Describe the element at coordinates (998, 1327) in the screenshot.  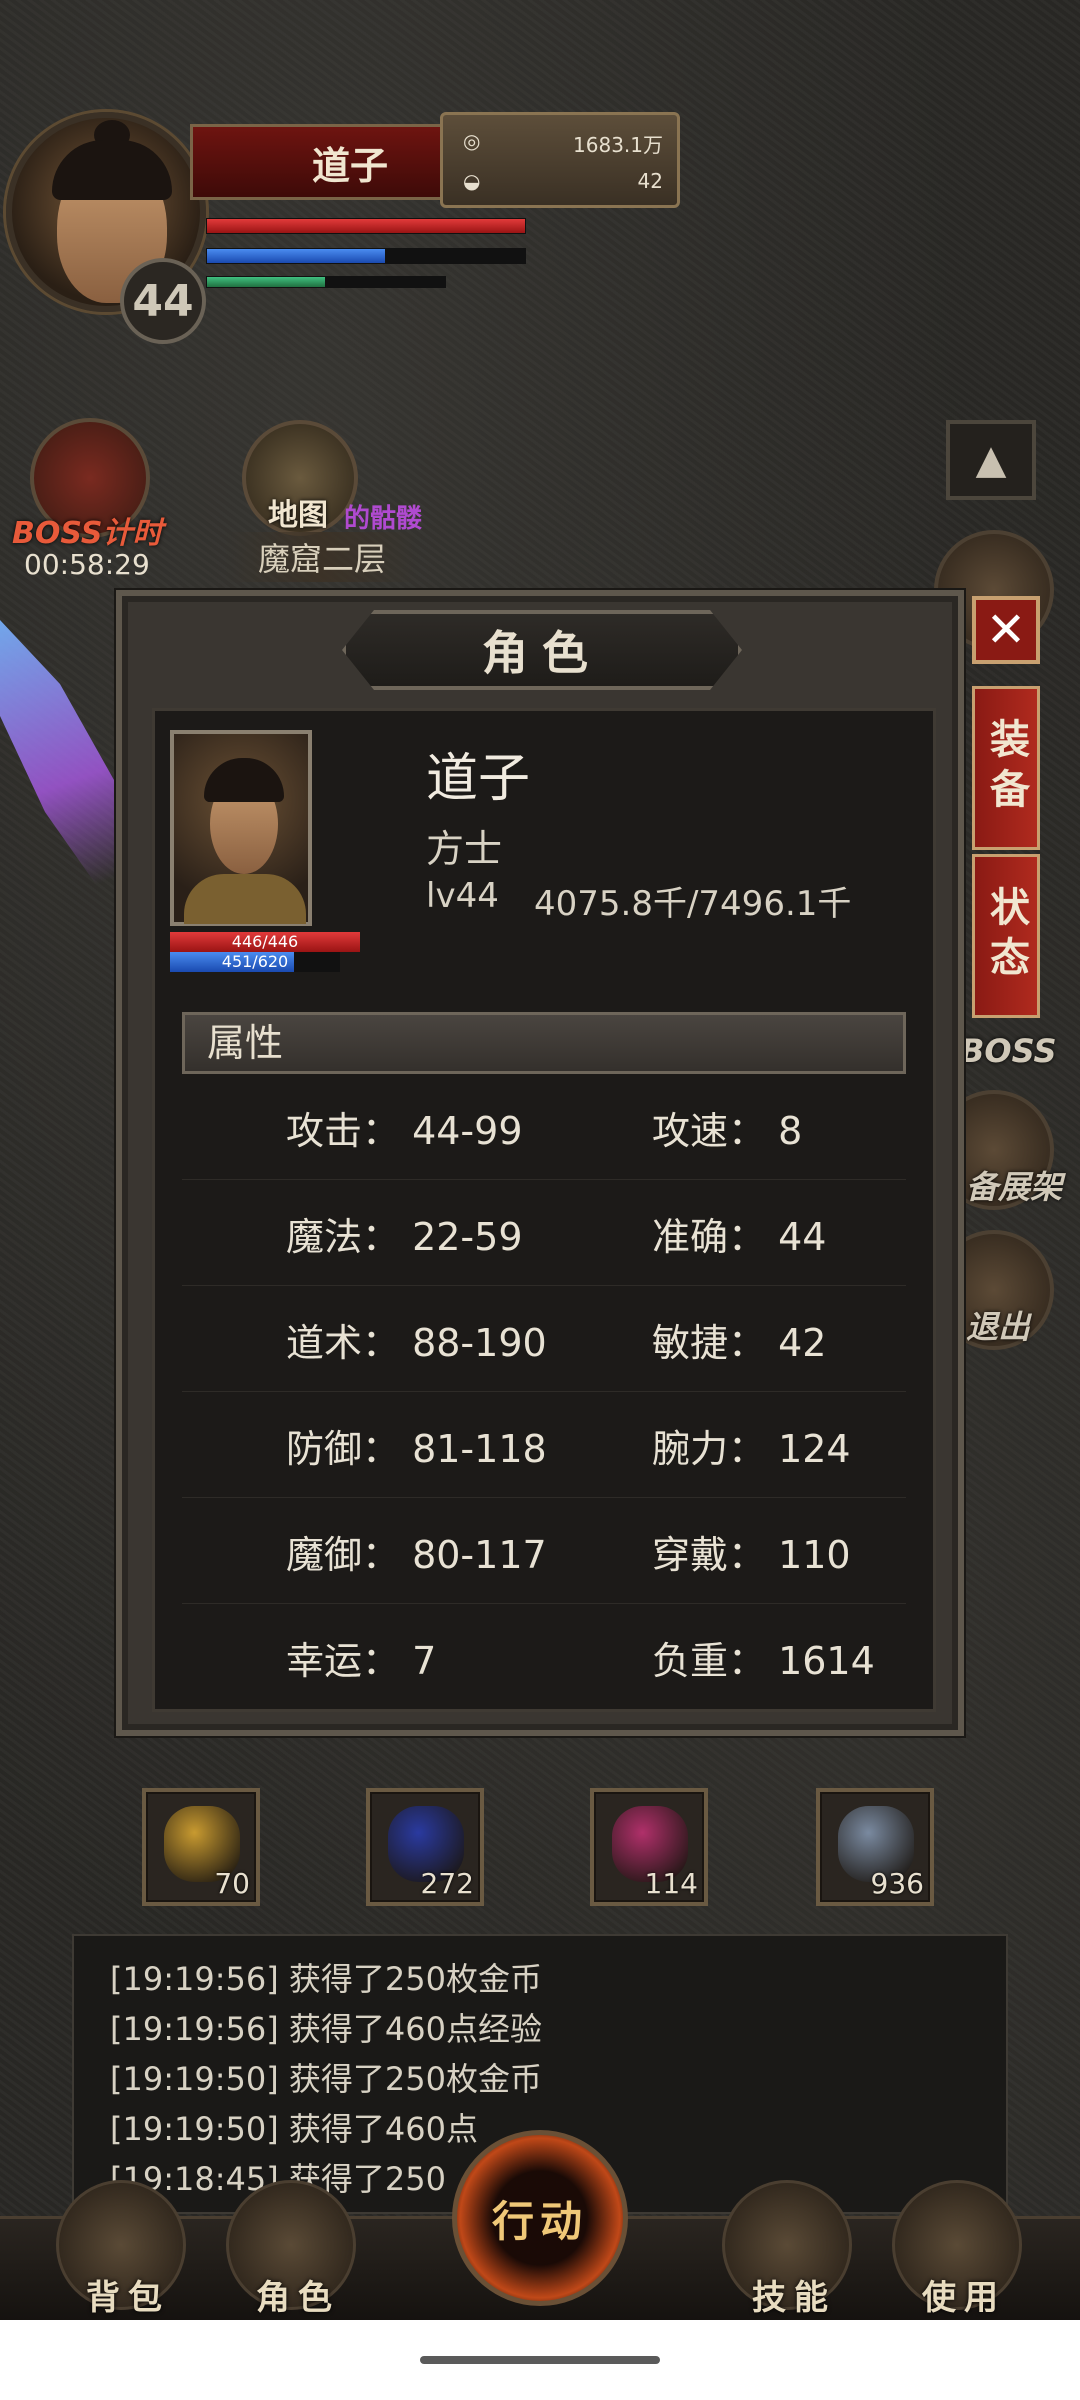
I see `exit-label: 退出` at that location.